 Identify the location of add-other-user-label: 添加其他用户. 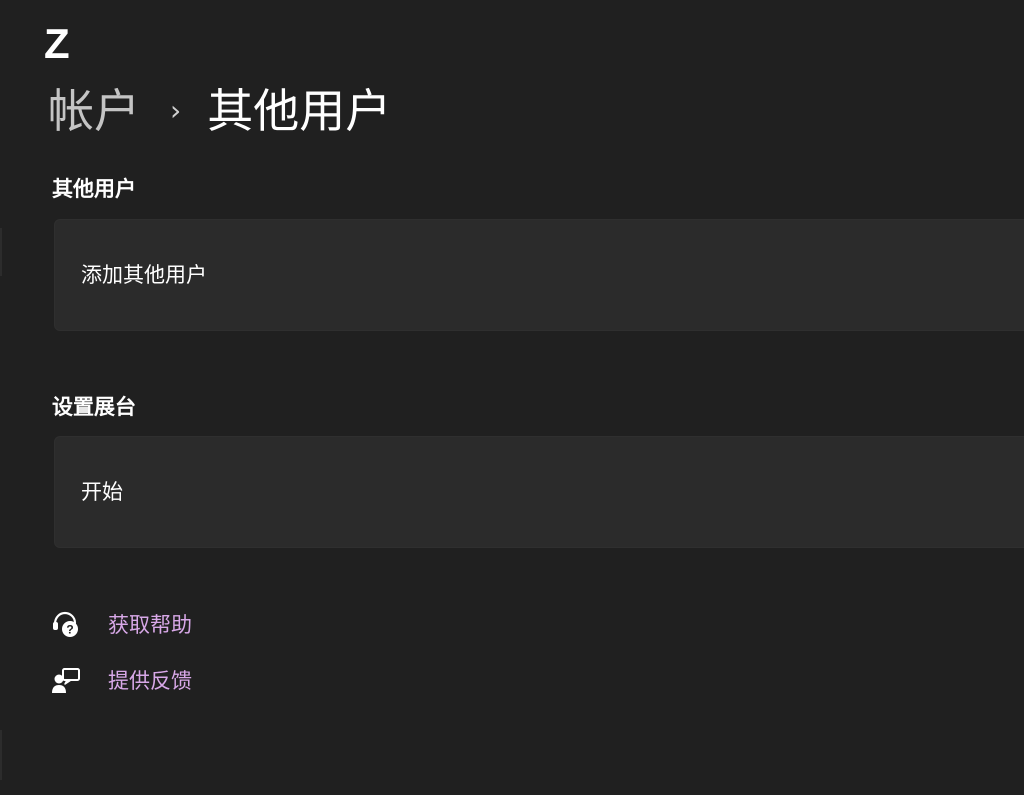
(144, 275).